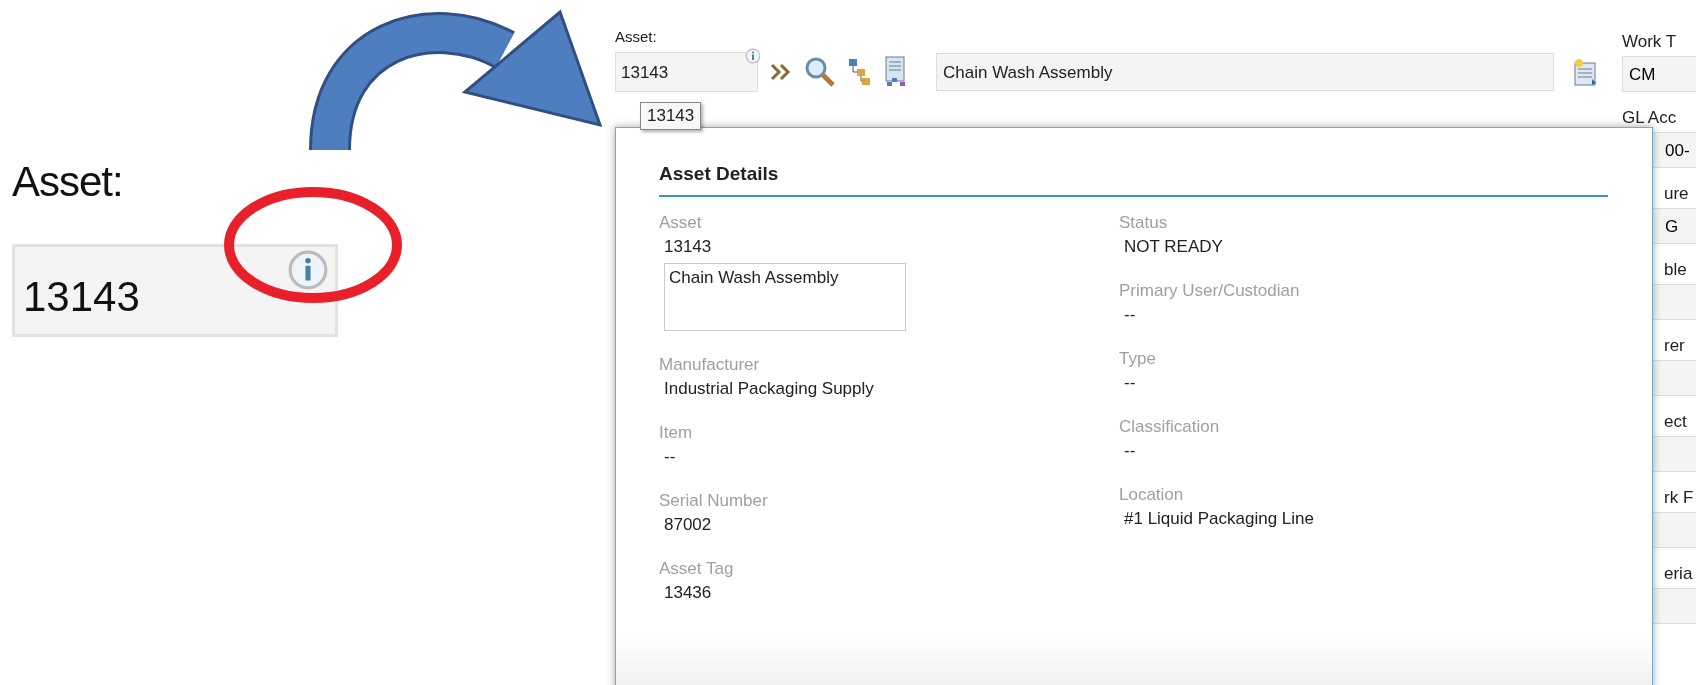 This screenshot has height=685, width=1696. I want to click on tooltip: 13143, so click(671, 116).